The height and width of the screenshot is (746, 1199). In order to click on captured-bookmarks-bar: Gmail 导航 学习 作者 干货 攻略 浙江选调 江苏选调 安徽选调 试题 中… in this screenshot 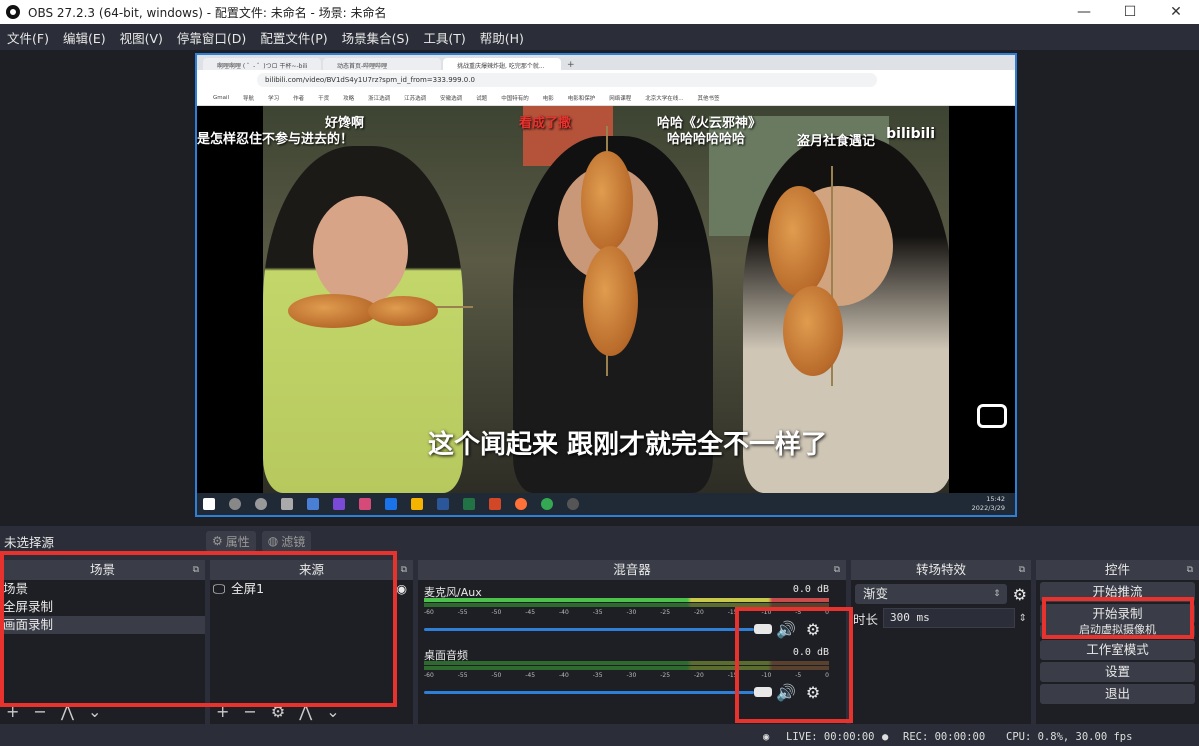, I will do `click(606, 98)`.